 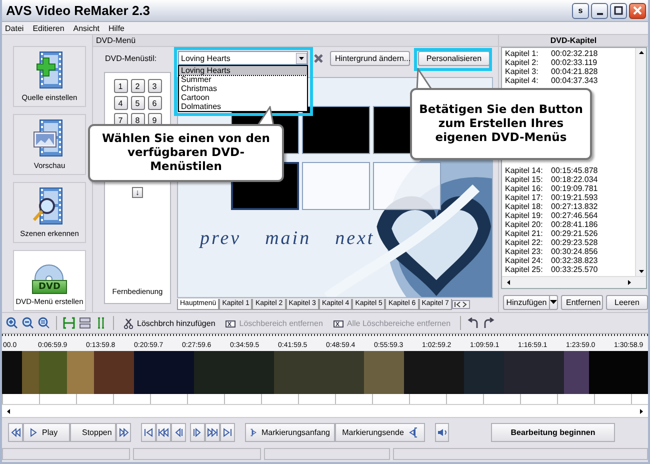 What do you see at coordinates (618, 10) in the screenshot?
I see `maximize-button` at bounding box center [618, 10].